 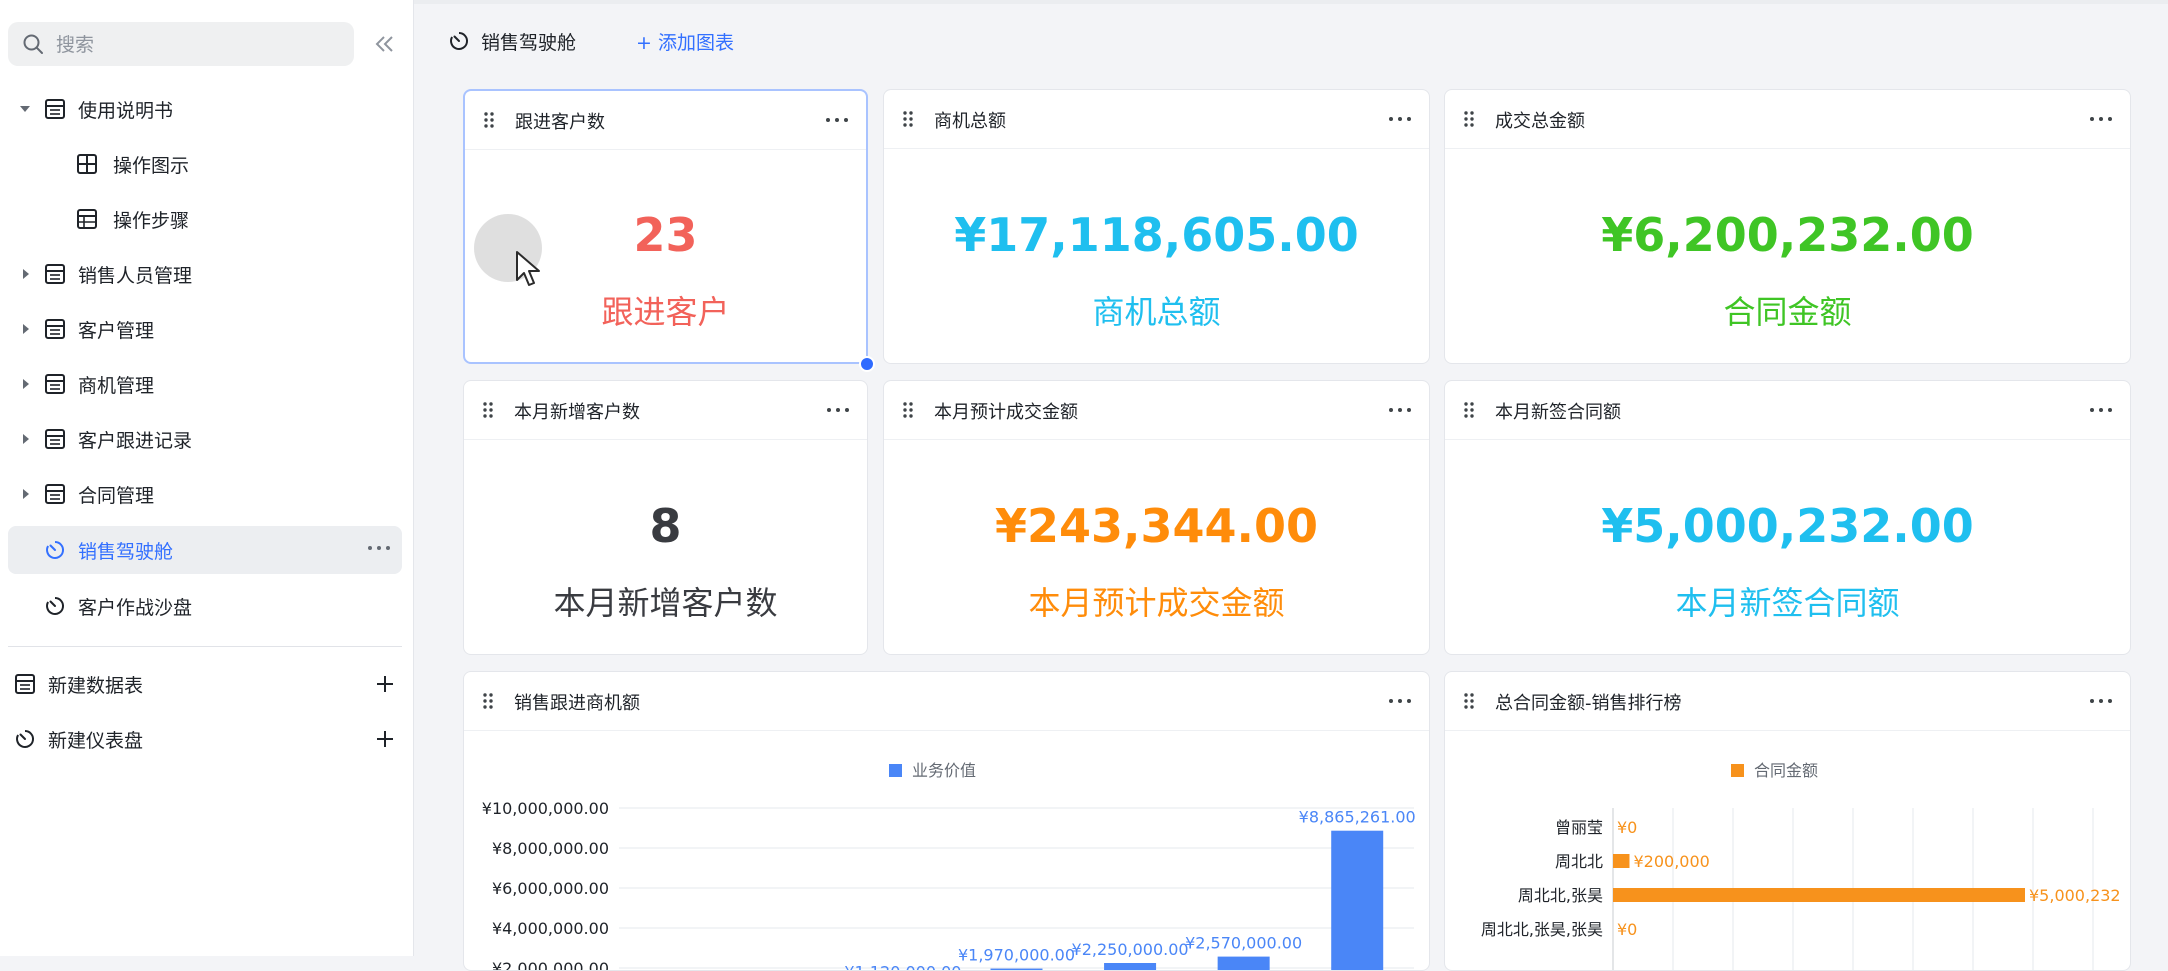 I want to click on bar-data-label: ¥2,250,000.00, so click(x=1130, y=949).